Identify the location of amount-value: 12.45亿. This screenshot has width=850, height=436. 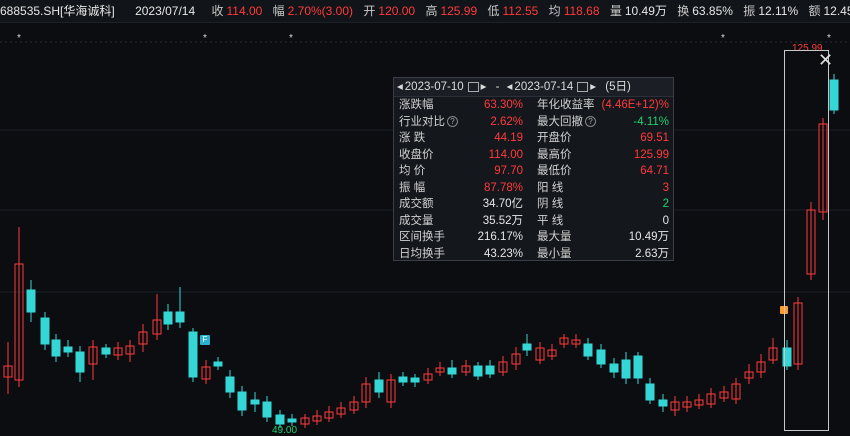
(836, 11).